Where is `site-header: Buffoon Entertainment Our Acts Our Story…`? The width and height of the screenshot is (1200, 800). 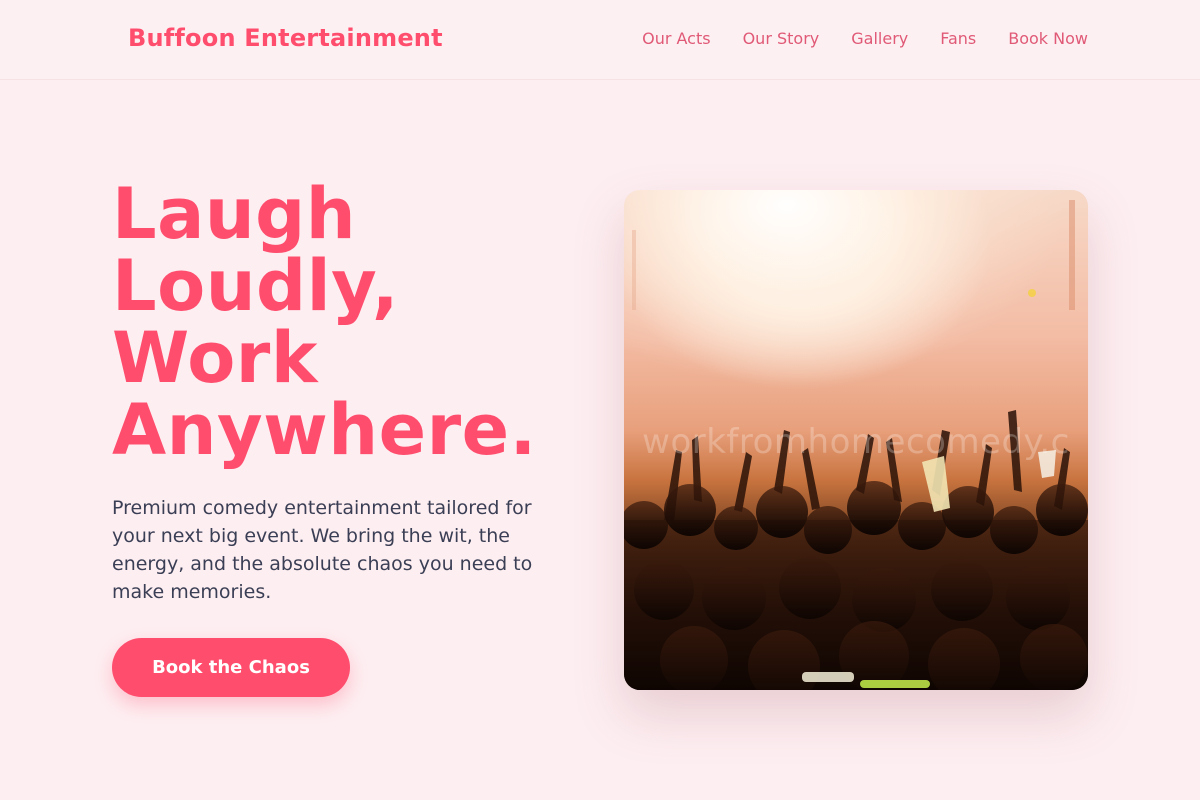 site-header: Buffoon Entertainment Our Acts Our Story… is located at coordinates (600, 40).